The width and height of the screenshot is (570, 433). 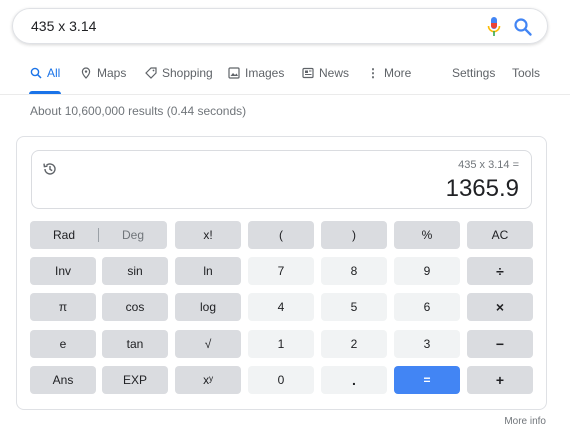 I want to click on search-query: 435 x 3.14, so click(x=63, y=26).